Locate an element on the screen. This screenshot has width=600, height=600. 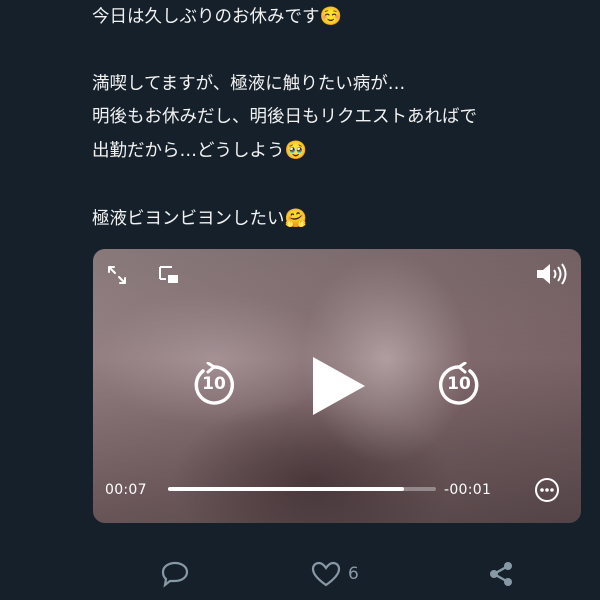
like-button: 6 is located at coordinates (334, 574).